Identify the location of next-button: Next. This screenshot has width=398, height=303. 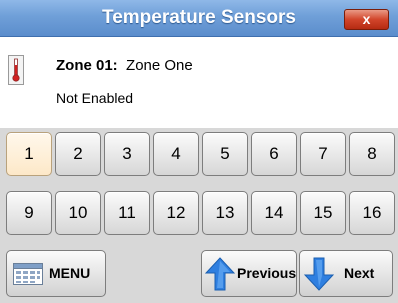
(346, 273).